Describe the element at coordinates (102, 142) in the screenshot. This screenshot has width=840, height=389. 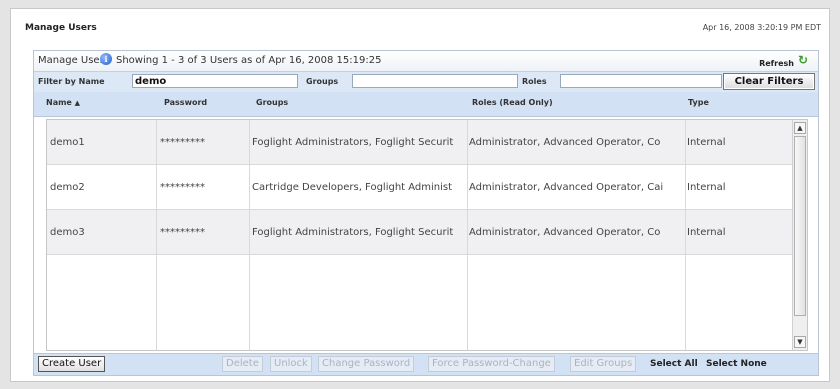
I see `cell-name: demo1` at that location.